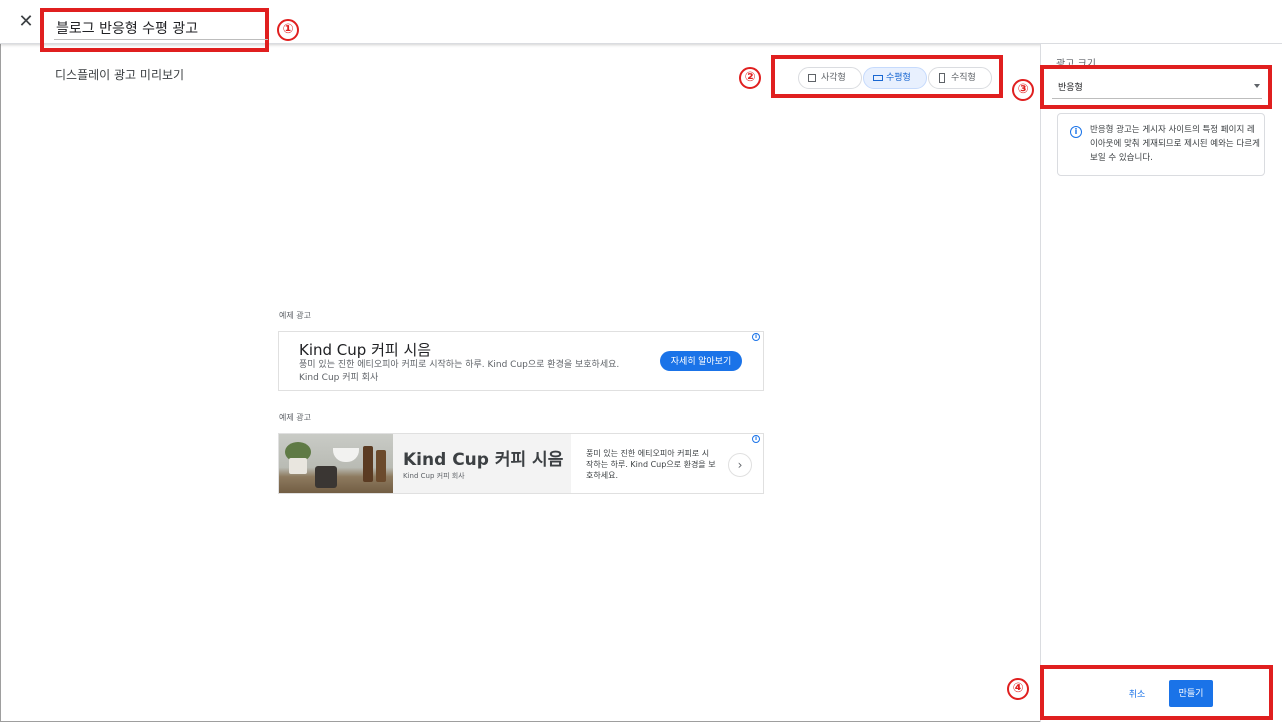  What do you see at coordinates (963, 78) in the screenshot?
I see `shape-vertical-label: 수직형` at bounding box center [963, 78].